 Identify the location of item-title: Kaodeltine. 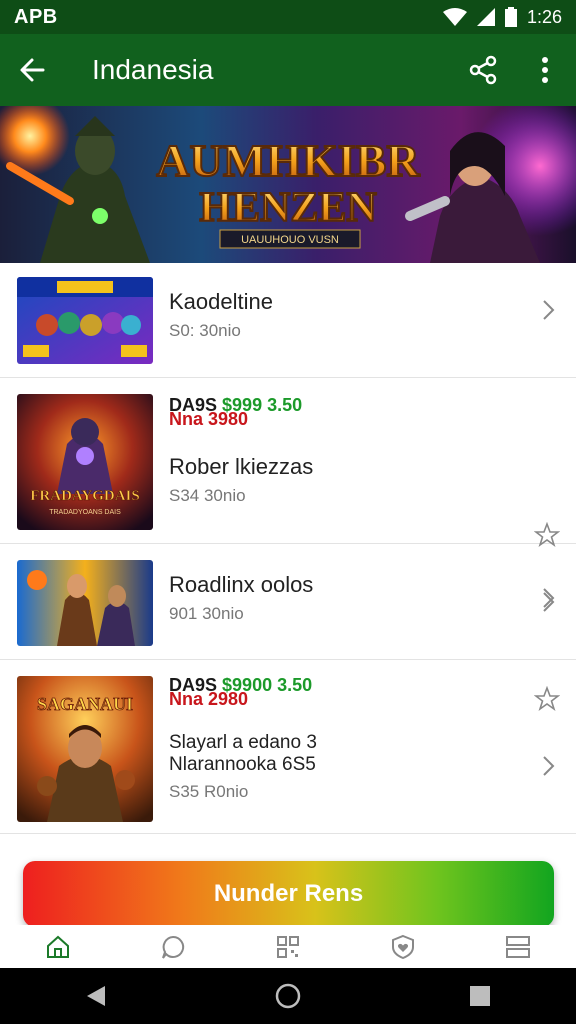
(221, 301).